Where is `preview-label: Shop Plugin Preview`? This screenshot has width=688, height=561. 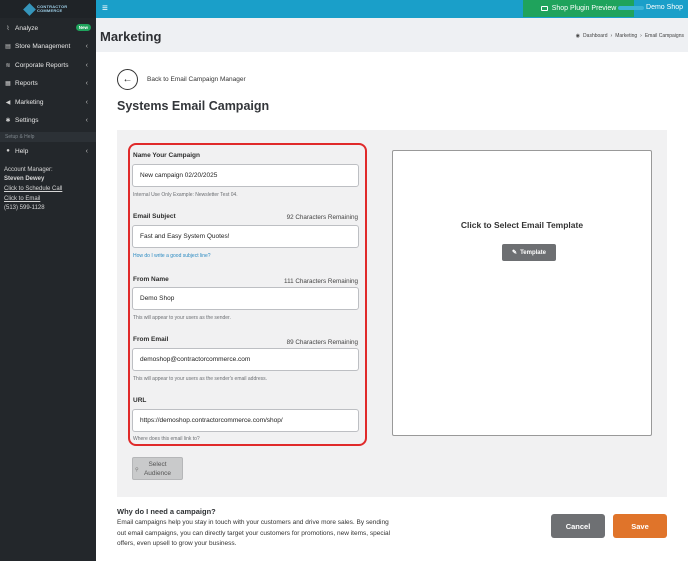 preview-label: Shop Plugin Preview is located at coordinates (584, 8).